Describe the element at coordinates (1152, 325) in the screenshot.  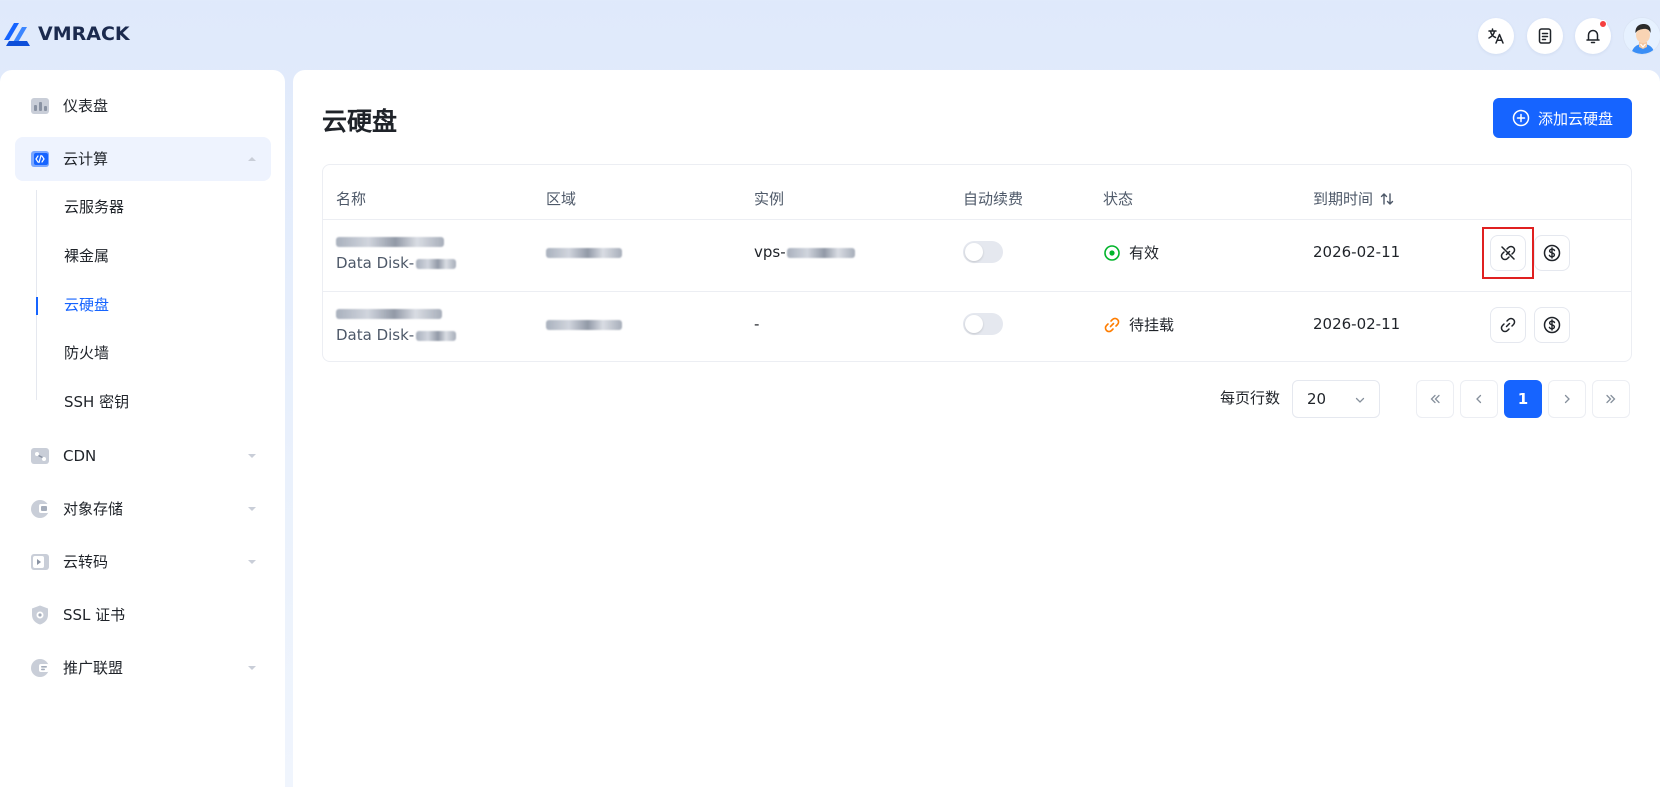
I see `status-text: 待挂载` at that location.